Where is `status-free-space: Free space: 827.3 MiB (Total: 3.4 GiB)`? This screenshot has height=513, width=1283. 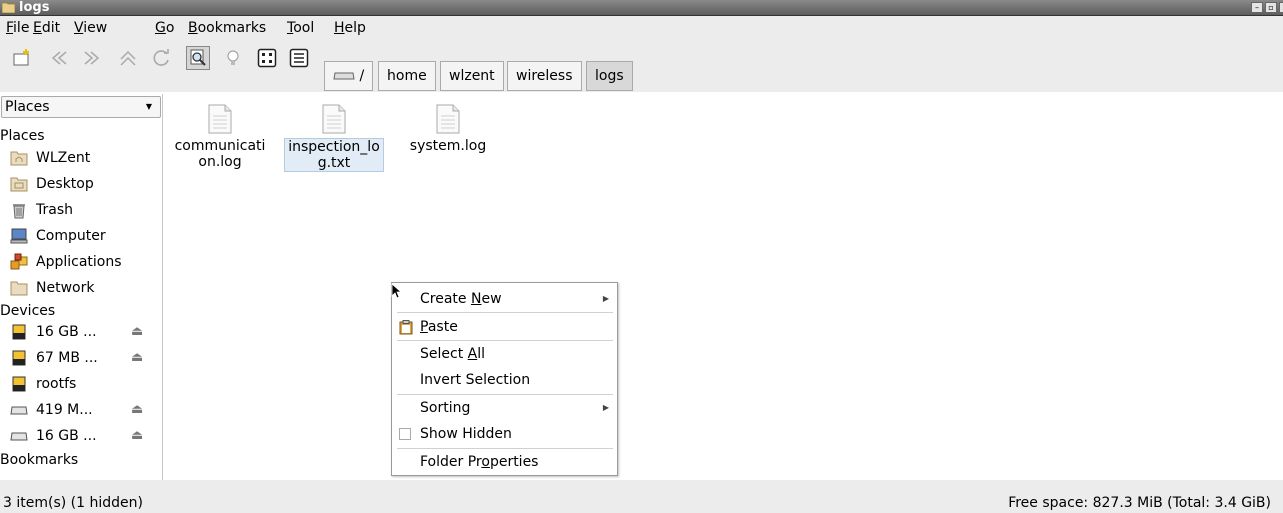 status-free-space: Free space: 827.3 MiB (Total: 3.4 GiB) is located at coordinates (1139, 503).